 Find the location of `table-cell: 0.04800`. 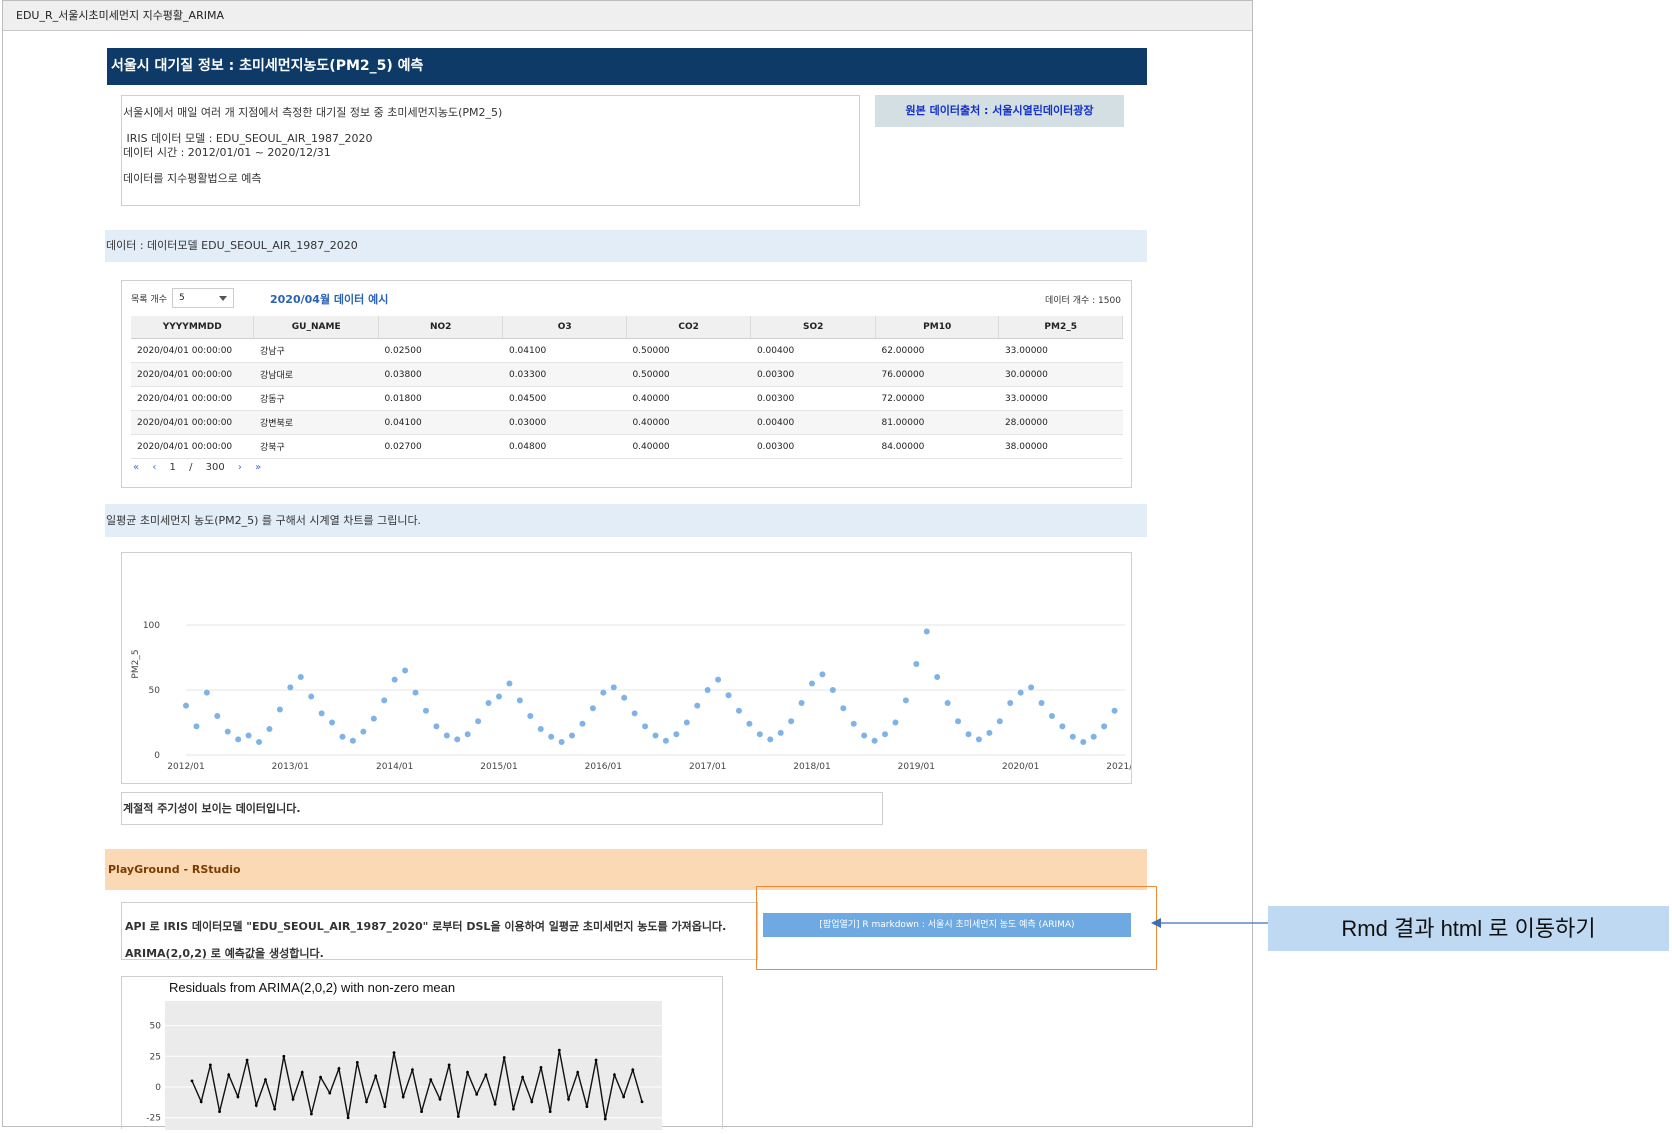

table-cell: 0.04800 is located at coordinates (564, 446).